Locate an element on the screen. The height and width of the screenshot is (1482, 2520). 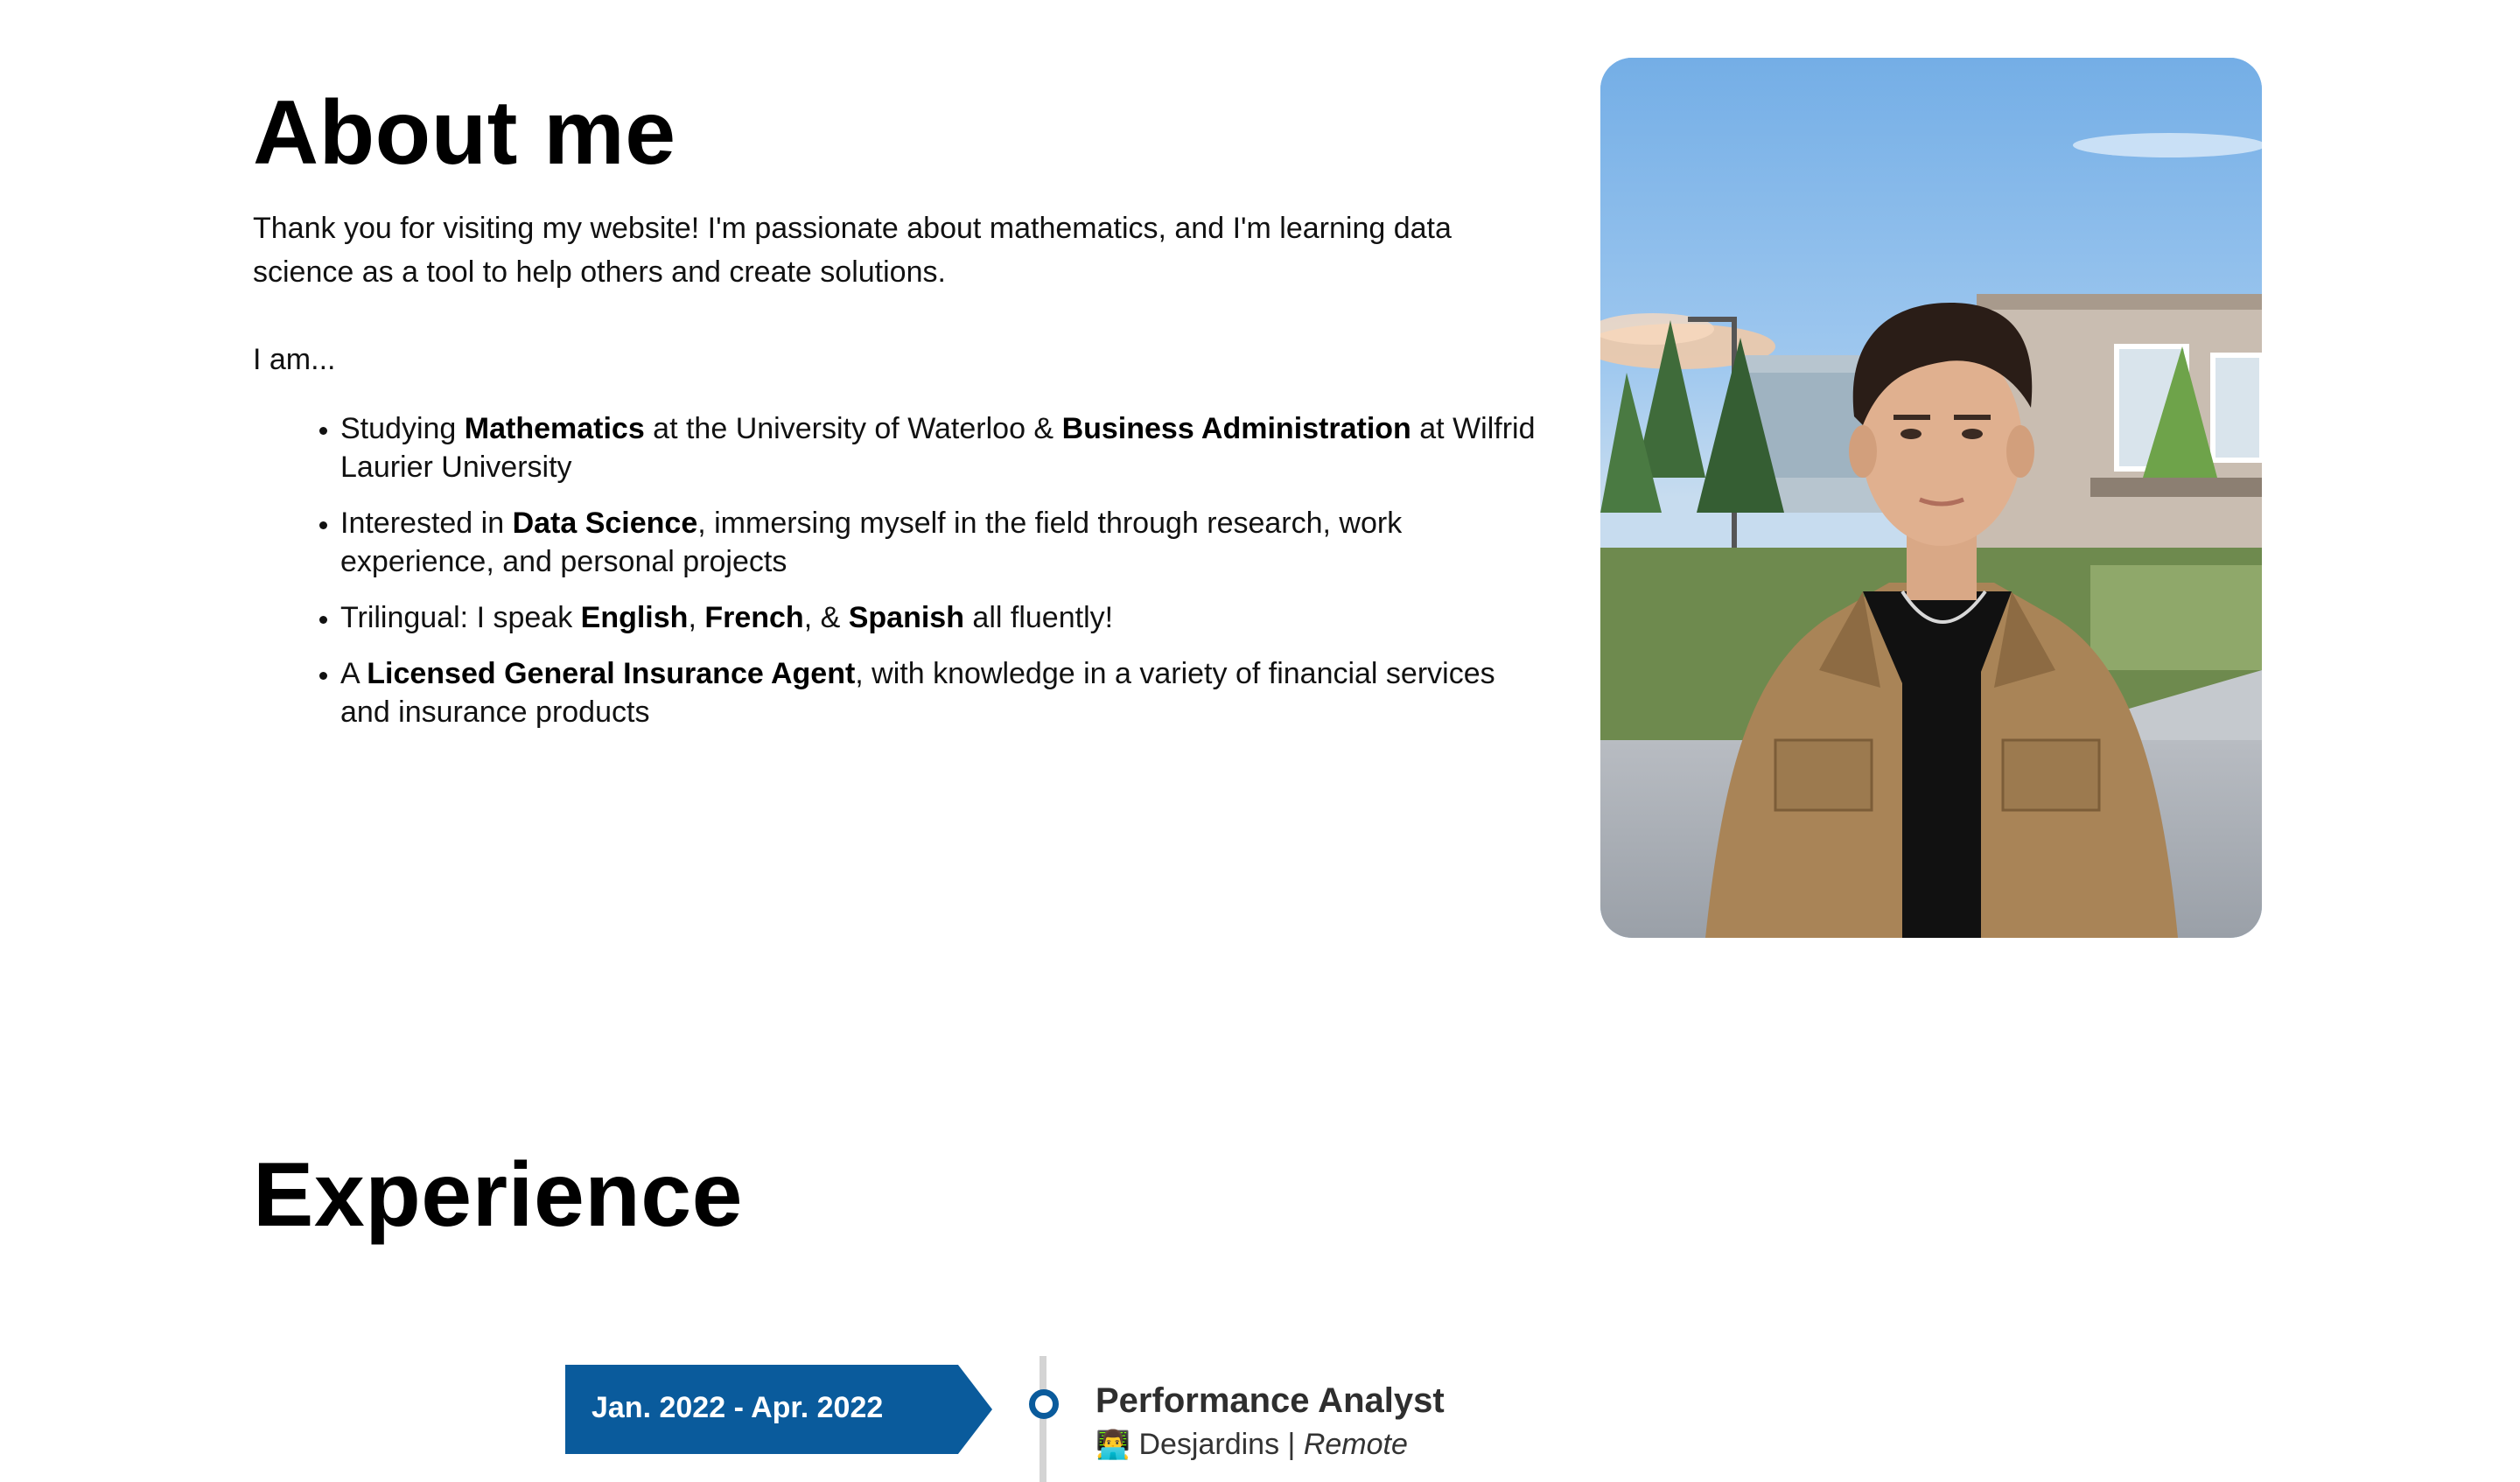
experience-role: Performance Analyst is located at coordinates (1270, 1400).